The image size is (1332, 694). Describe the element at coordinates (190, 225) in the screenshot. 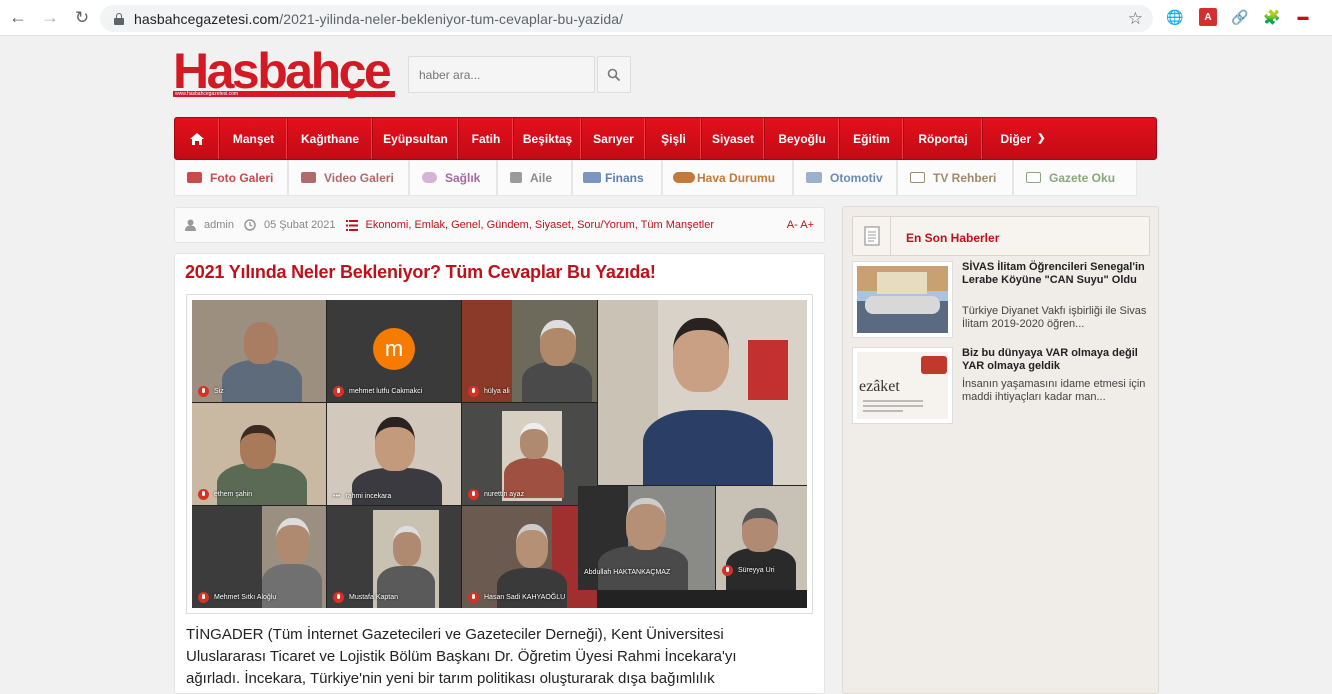

I see `user-icon` at that location.